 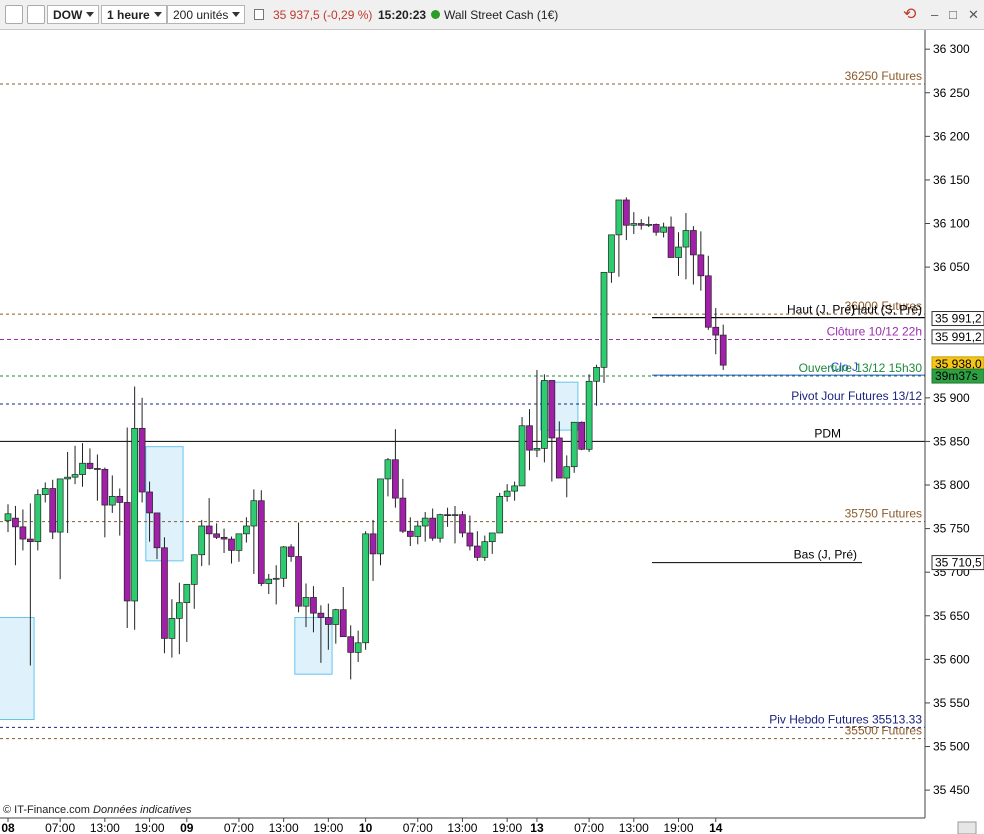 What do you see at coordinates (951, 703) in the screenshot?
I see `y-tick-label: 35 550` at bounding box center [951, 703].